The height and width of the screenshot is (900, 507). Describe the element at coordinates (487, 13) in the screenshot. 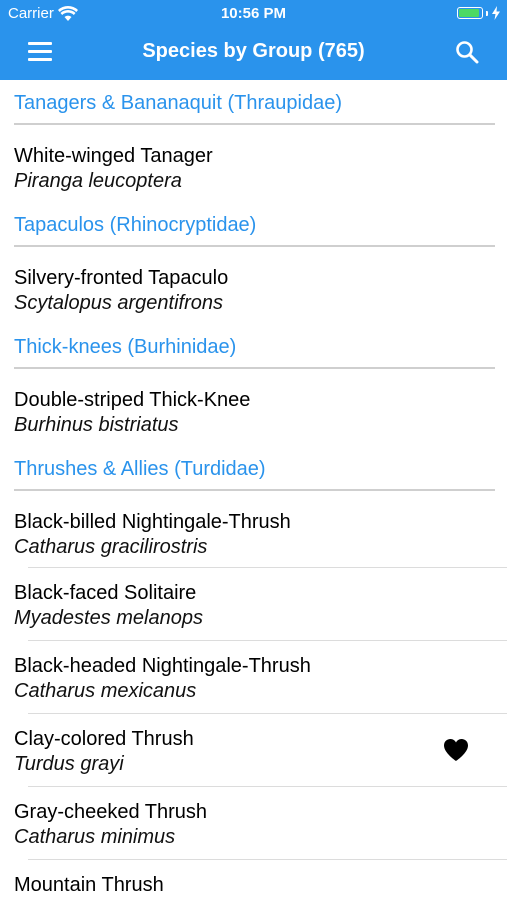

I see `battery-tip` at that location.